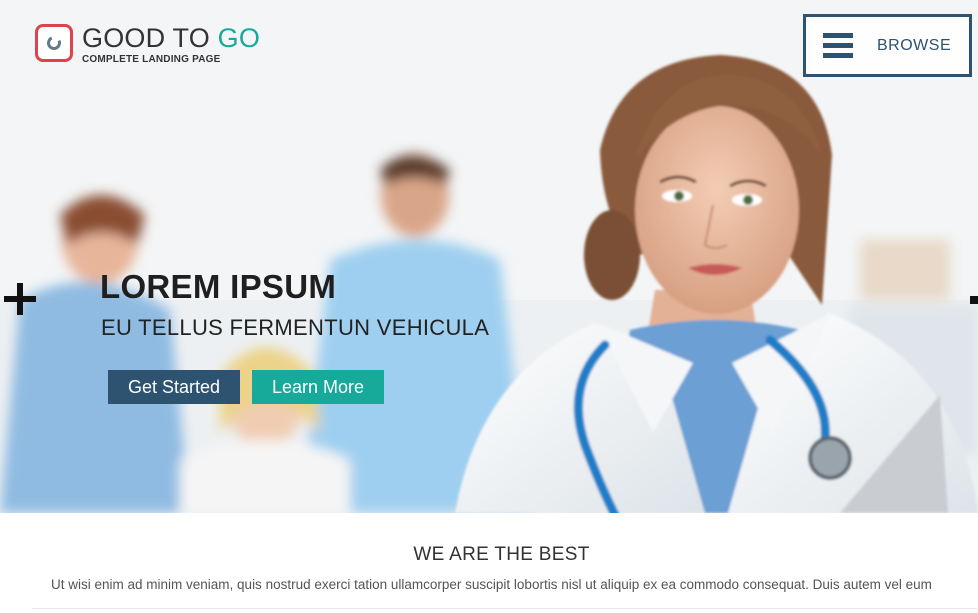 This screenshot has height=613, width=978. What do you see at coordinates (501, 554) in the screenshot?
I see `section-title: WE ARE THE BEST` at bounding box center [501, 554].